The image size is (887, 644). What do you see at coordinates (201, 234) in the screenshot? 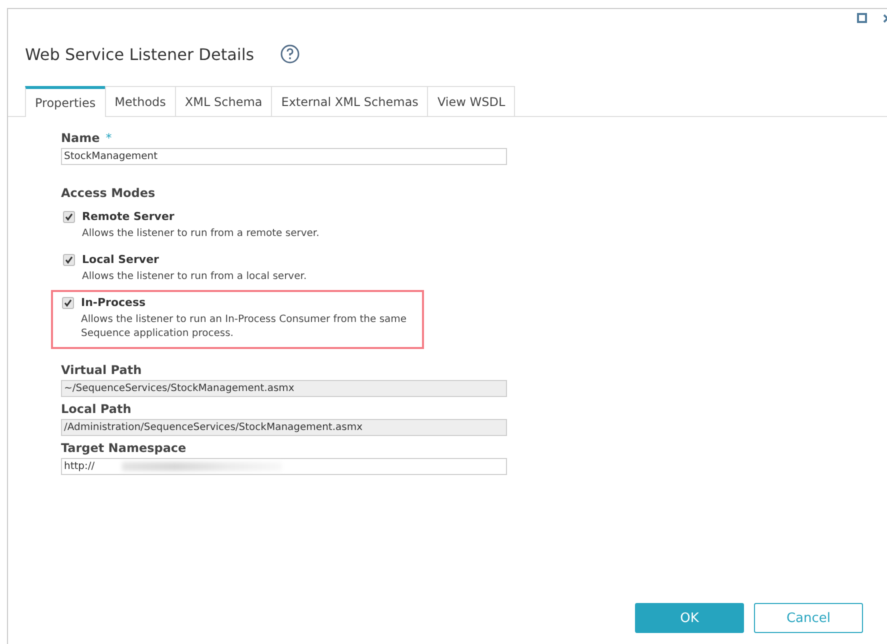
I see `option-description: Allows the listener to run from a remote server.` at bounding box center [201, 234].